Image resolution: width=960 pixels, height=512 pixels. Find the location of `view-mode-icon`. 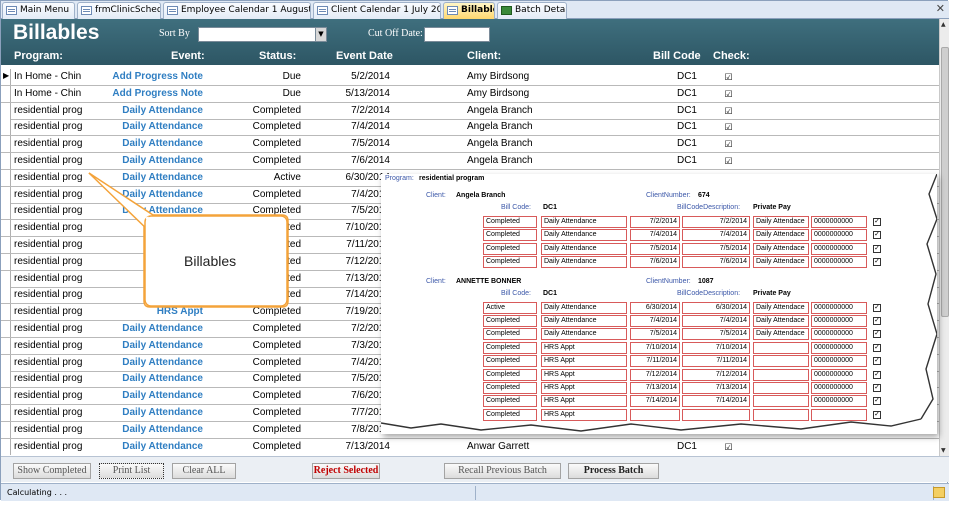

view-mode-icon is located at coordinates (939, 492).